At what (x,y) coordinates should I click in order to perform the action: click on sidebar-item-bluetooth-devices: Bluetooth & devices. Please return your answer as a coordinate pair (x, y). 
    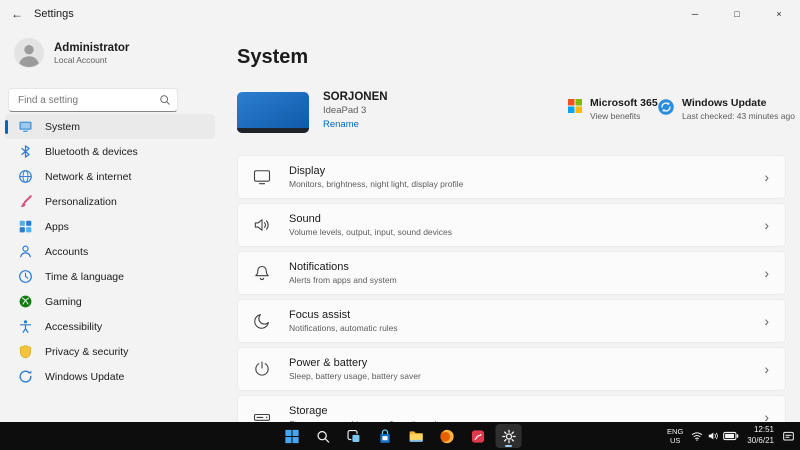
    Looking at the image, I should click on (110, 151).